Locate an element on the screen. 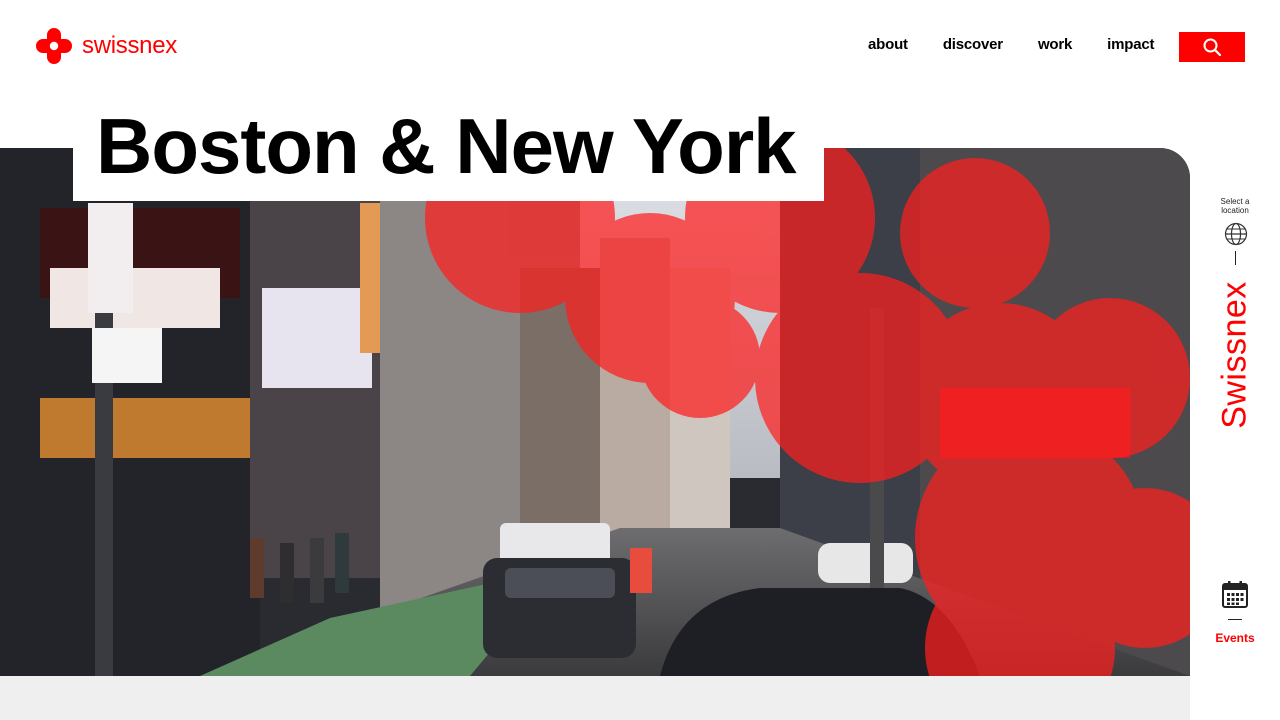 The image size is (1280, 720). events-link: Events is located at coordinates (1235, 638).